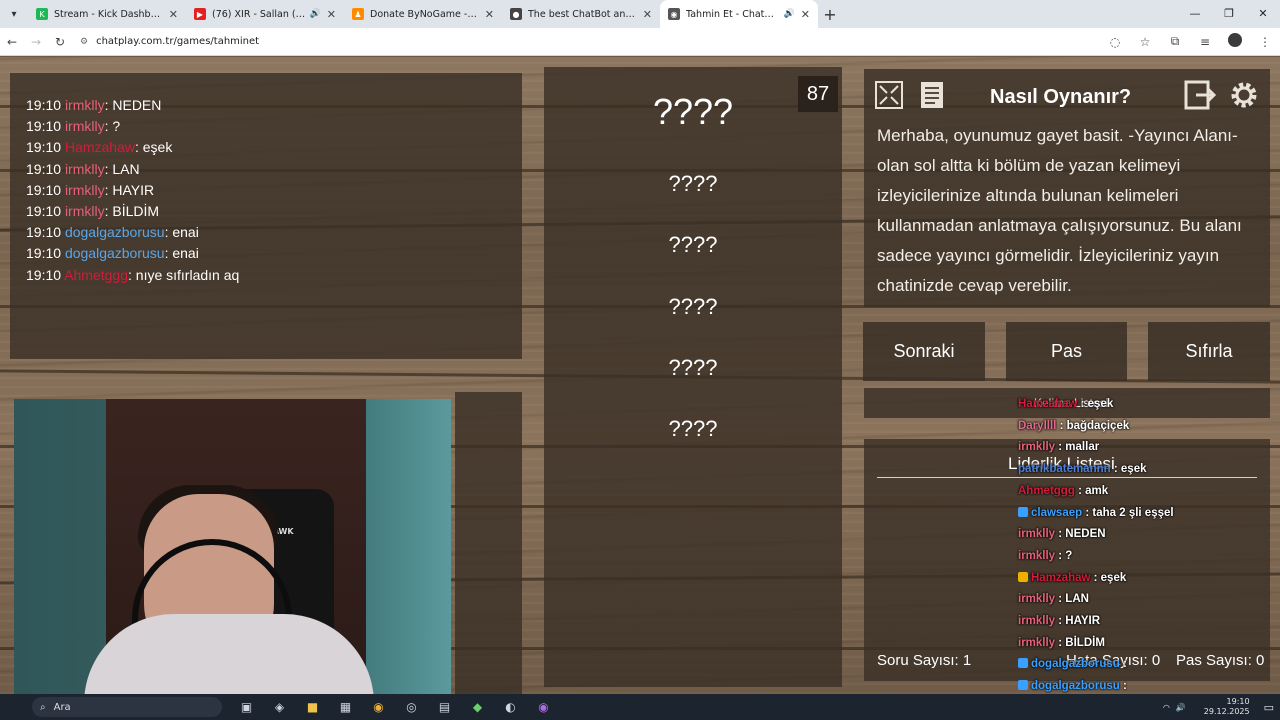  What do you see at coordinates (1145, 42) in the screenshot?
I see `bookmark-star-icon: ☆` at bounding box center [1145, 42].